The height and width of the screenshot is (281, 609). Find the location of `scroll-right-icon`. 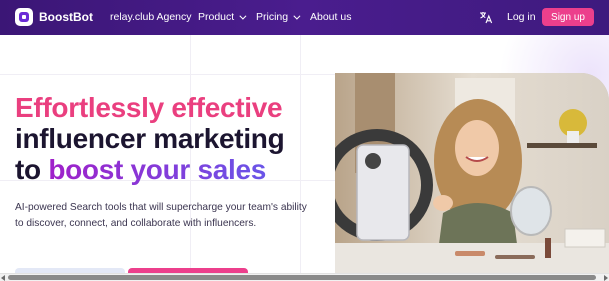

scroll-right-icon is located at coordinates (606, 278).